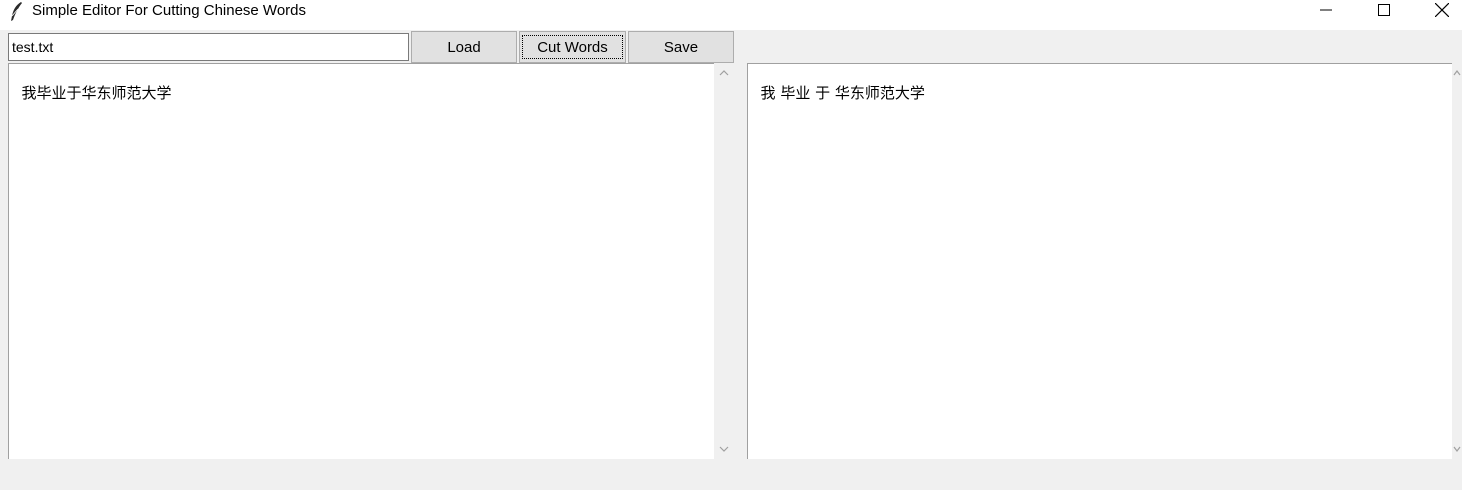 This screenshot has height=490, width=1462. I want to click on load-button: Load, so click(464, 47).